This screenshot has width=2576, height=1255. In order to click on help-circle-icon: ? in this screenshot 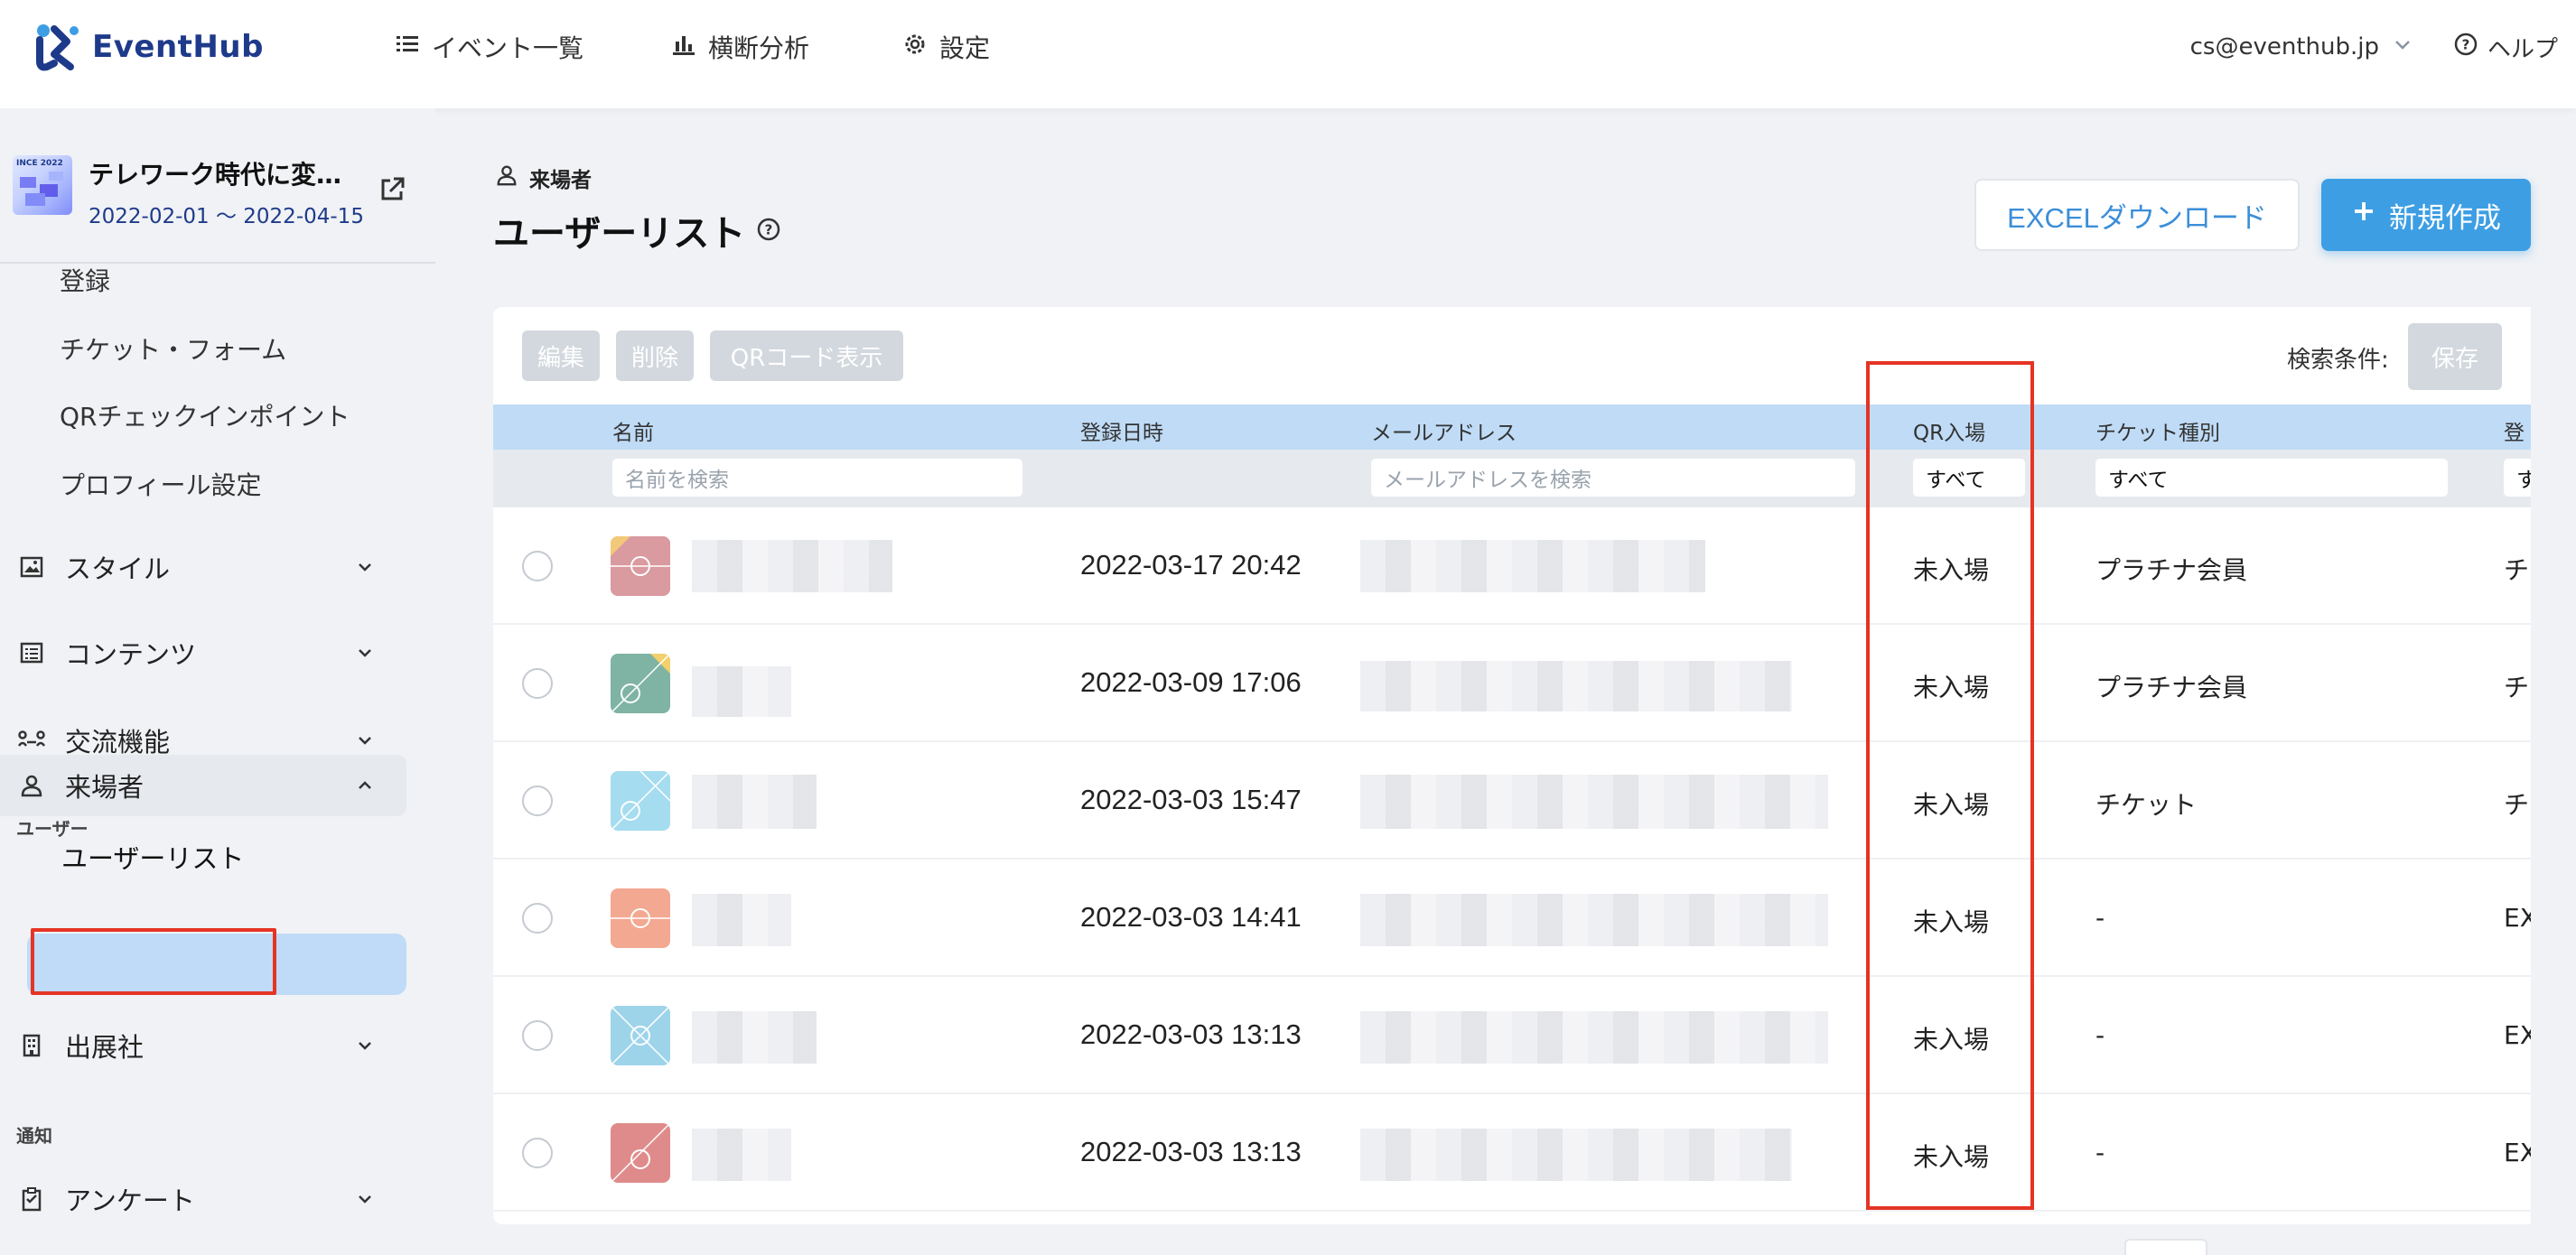, I will do `click(768, 230)`.